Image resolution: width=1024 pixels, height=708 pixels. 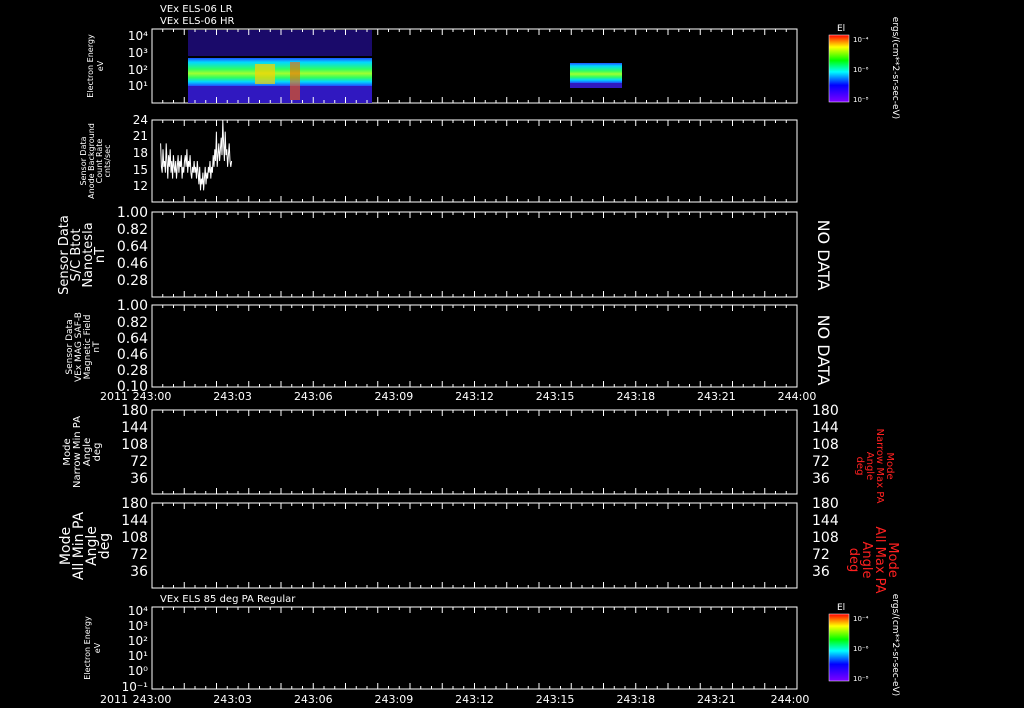 What do you see at coordinates (280, 43) in the screenshot?
I see `spectrogram-1-noise` at bounding box center [280, 43].